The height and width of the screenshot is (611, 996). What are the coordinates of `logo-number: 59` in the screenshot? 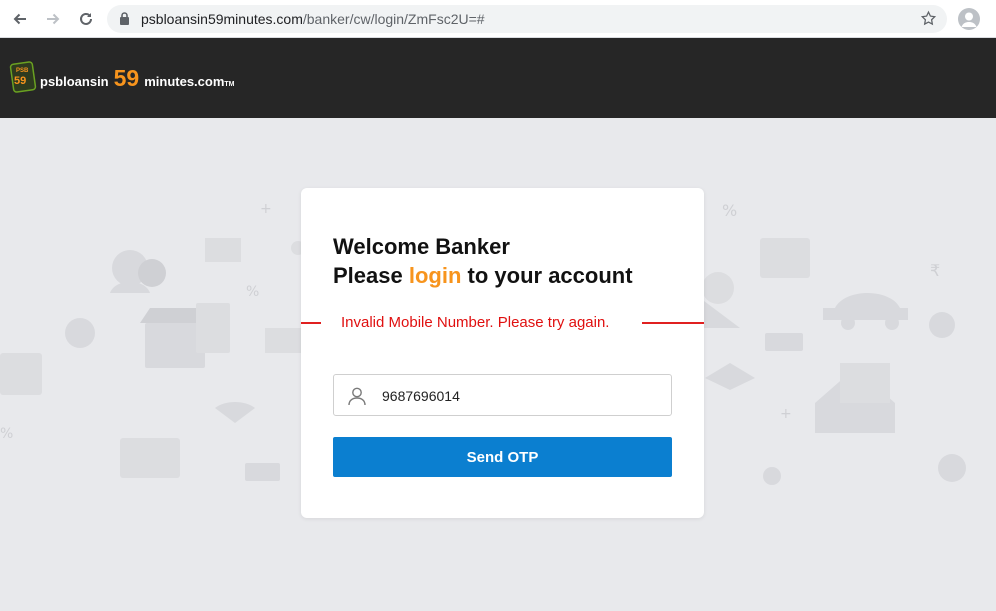 It's located at (126, 77).